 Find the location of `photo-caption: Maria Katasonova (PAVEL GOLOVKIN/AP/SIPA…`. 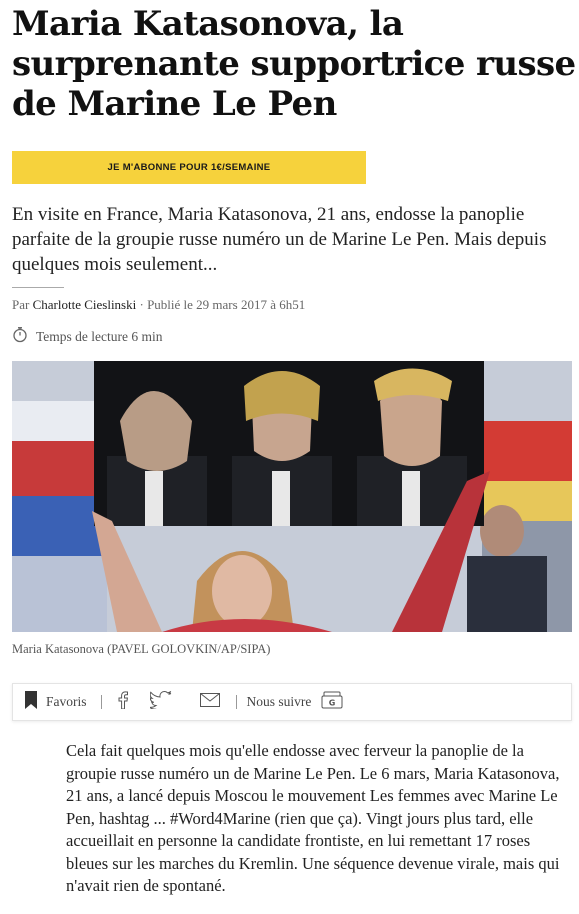

photo-caption: Maria Katasonova (PAVEL GOLOVKIN/AP/SIPA… is located at coordinates (141, 649).